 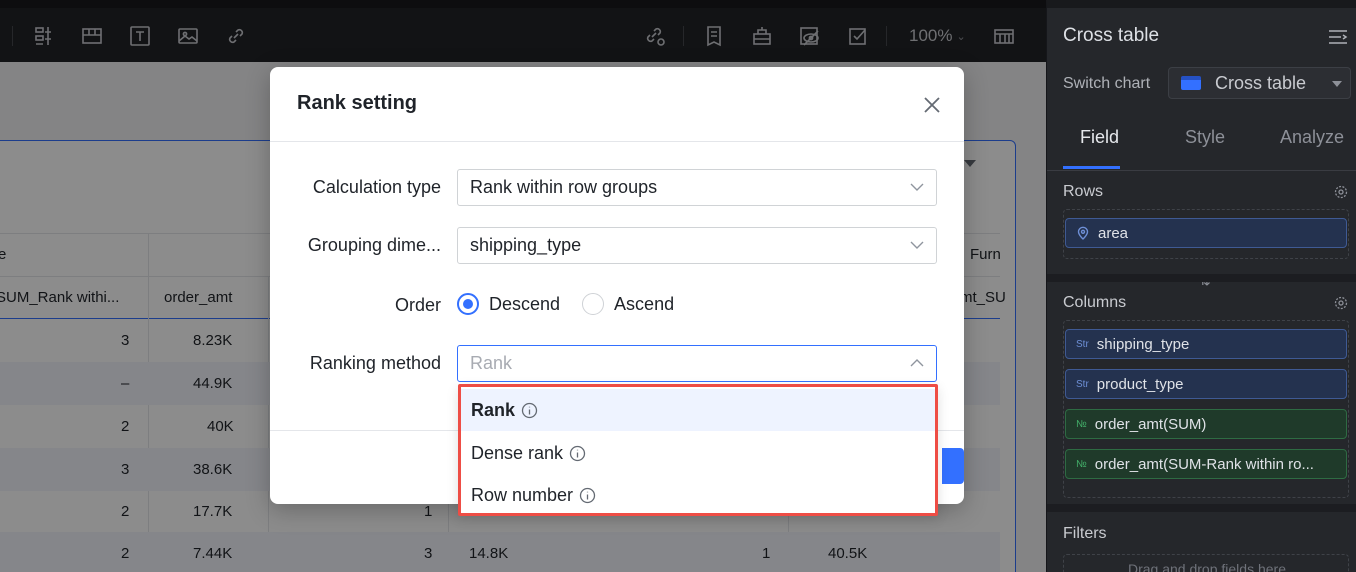 I want to click on dialog-header-divider, so click(x=617, y=141).